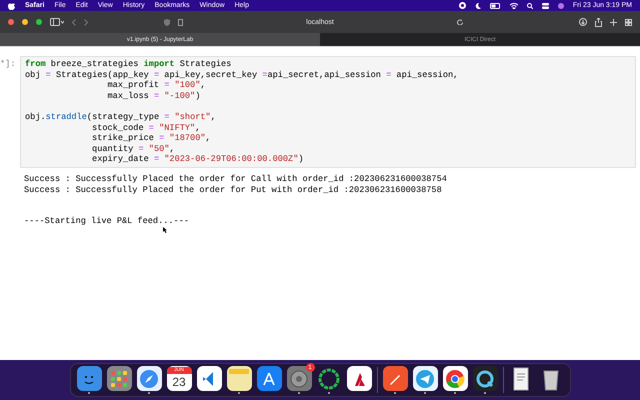 This screenshot has height=400, width=640. What do you see at coordinates (514, 5) in the screenshot?
I see `wifi-icon` at bounding box center [514, 5].